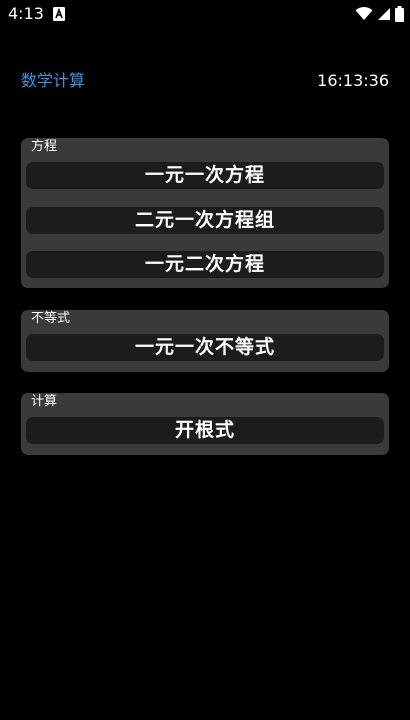 This screenshot has height=720, width=410. I want to click on quadratic-equation-button: 一元二次方程, so click(205, 264).